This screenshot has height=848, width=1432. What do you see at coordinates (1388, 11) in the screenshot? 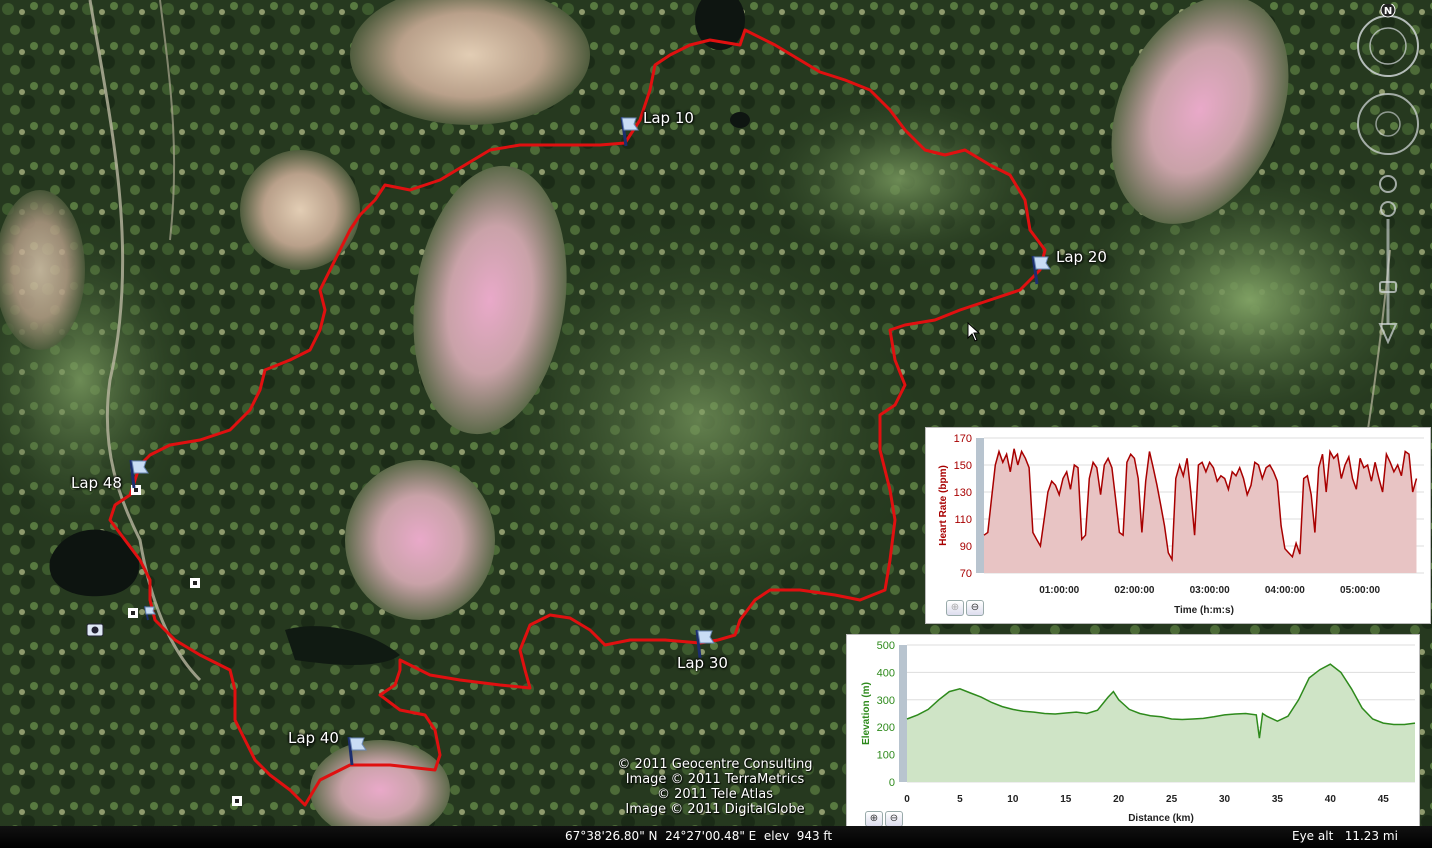
I see `compass-north-label: N` at bounding box center [1388, 11].